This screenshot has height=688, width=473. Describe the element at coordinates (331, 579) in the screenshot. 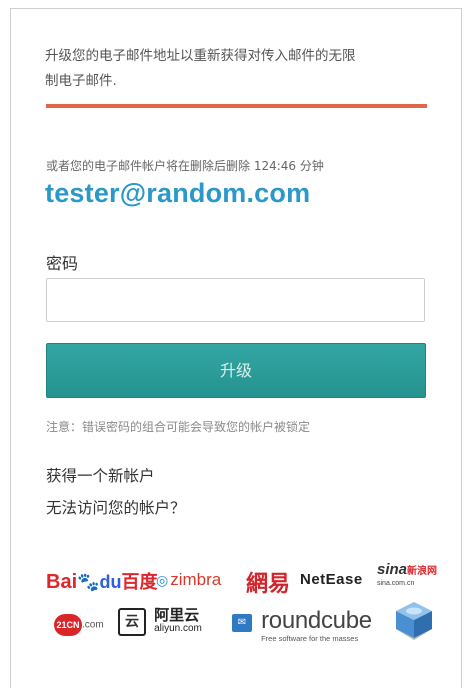

I see `netease-logo: NetEase` at that location.